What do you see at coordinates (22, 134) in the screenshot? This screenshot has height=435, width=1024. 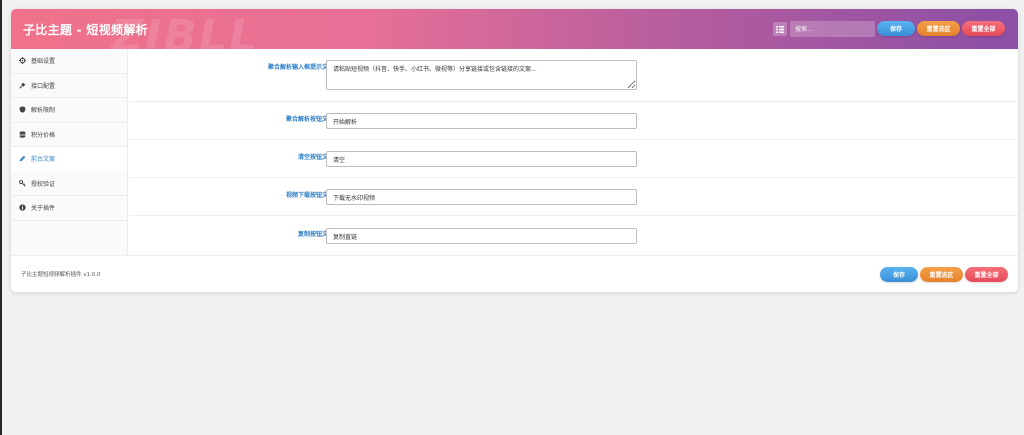 I see `database-icon` at bounding box center [22, 134].